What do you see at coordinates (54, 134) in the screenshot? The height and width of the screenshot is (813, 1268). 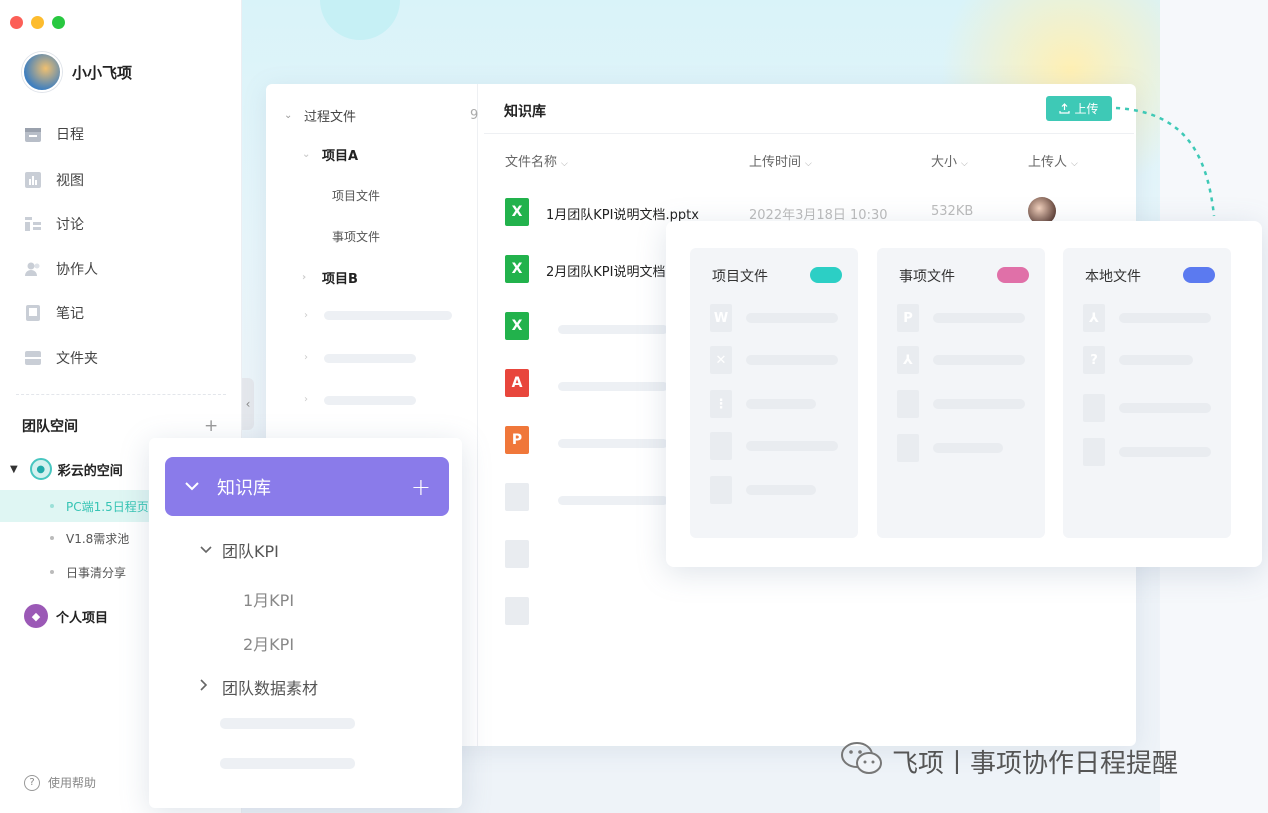 I see `nav-item-schedule: 日程` at bounding box center [54, 134].